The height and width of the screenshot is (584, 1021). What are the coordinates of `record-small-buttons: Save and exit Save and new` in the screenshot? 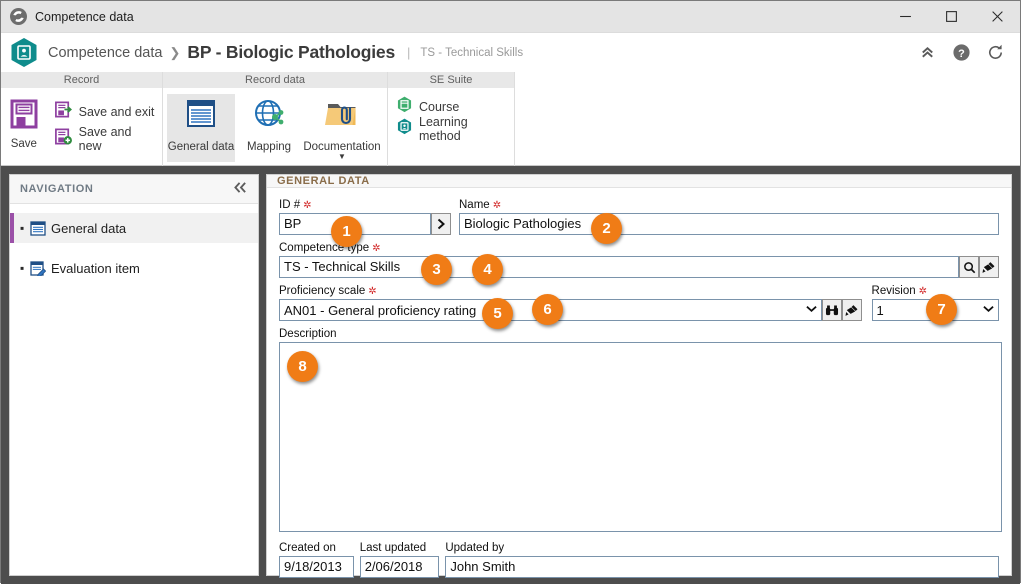 It's located at (105, 123).